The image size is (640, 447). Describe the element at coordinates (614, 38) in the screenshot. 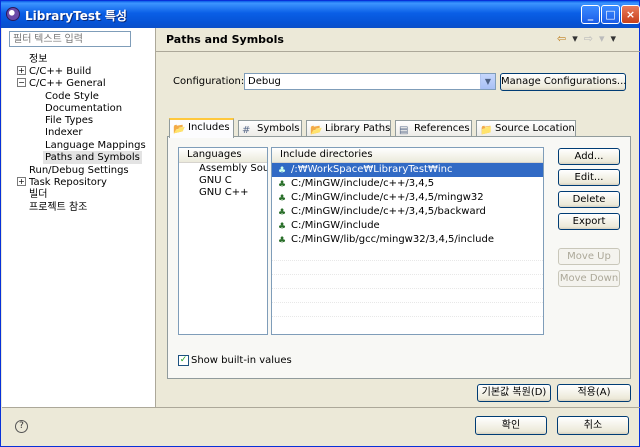

I see `view-menu-icon: ▾` at that location.